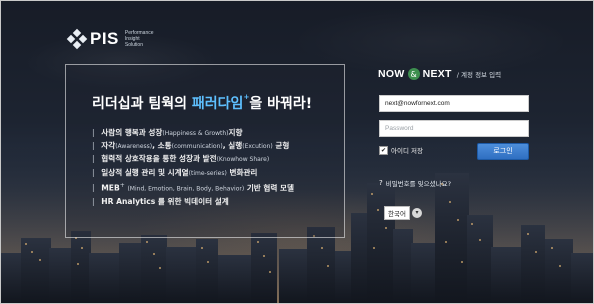 The width and height of the screenshot is (594, 304). What do you see at coordinates (479, 75) in the screenshot?
I see `account-info-label: / 계정 정보 입력` at bounding box center [479, 75].